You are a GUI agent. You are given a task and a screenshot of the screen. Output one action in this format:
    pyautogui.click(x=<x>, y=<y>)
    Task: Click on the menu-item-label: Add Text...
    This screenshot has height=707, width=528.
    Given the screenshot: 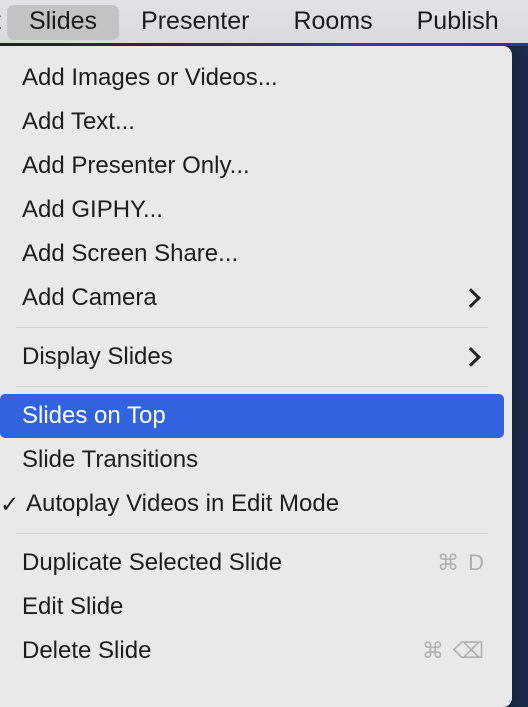 What is the action you would take?
    pyautogui.click(x=78, y=121)
    